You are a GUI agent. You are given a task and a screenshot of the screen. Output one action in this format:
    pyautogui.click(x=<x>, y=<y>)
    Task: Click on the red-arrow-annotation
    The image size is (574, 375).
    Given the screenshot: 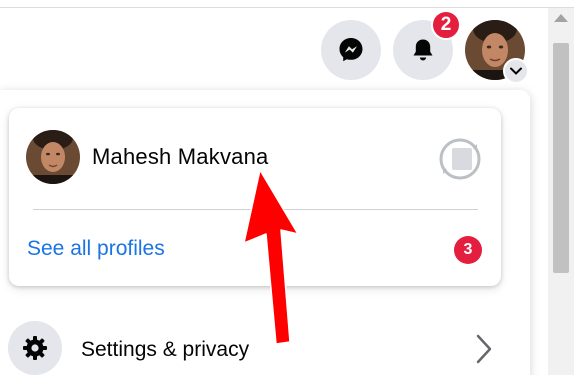 What is the action you would take?
    pyautogui.click(x=271, y=257)
    